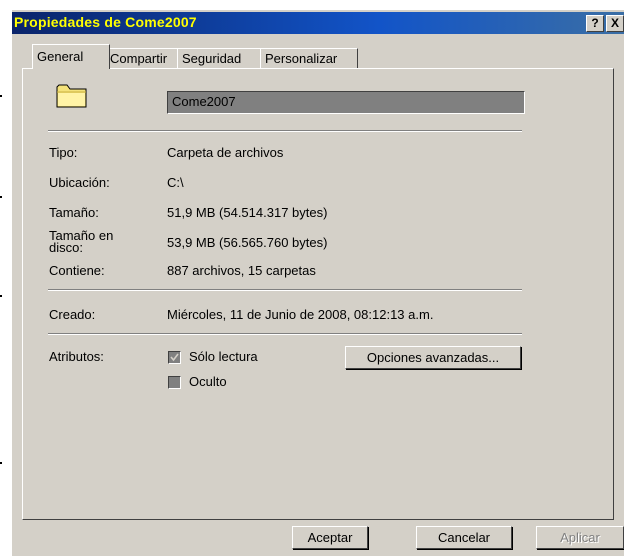 The image size is (624, 556). I want to click on tab-seguridad: Seguridad, so click(221, 58).